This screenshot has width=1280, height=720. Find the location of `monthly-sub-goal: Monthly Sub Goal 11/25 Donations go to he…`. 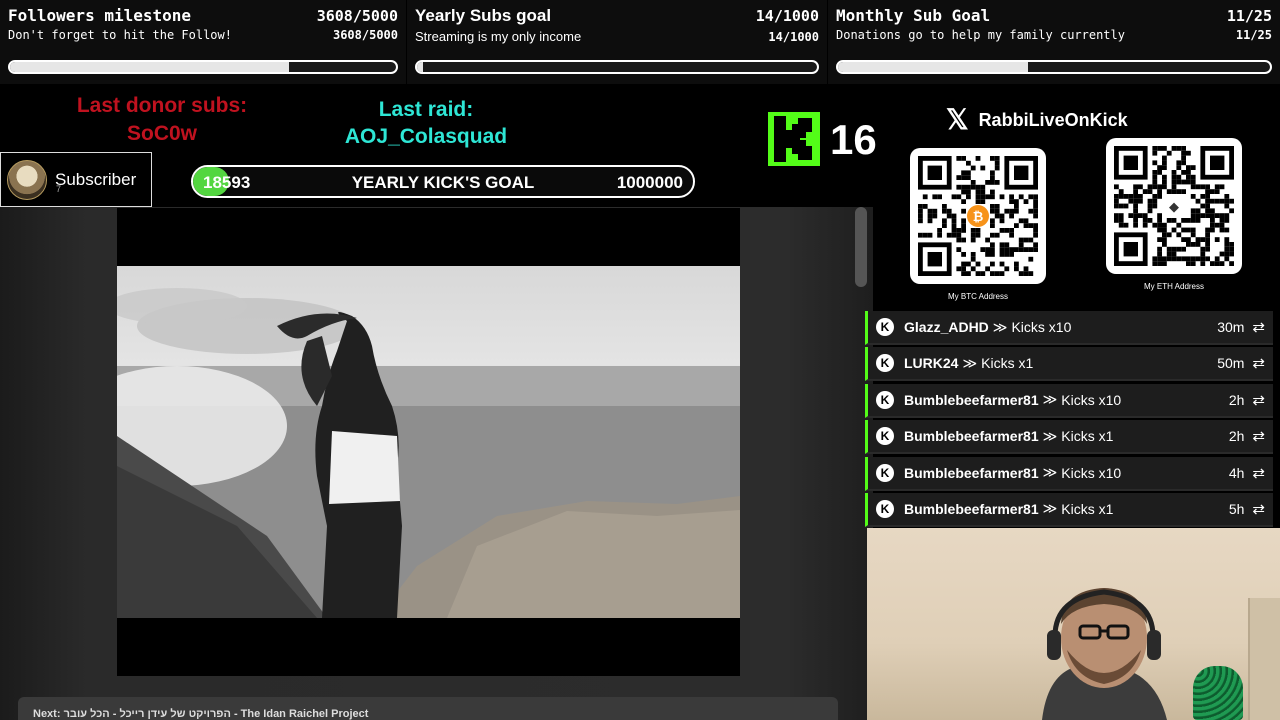

monthly-sub-goal: Monthly Sub Goal 11/25 Donations go to he… is located at coordinates (1054, 42).